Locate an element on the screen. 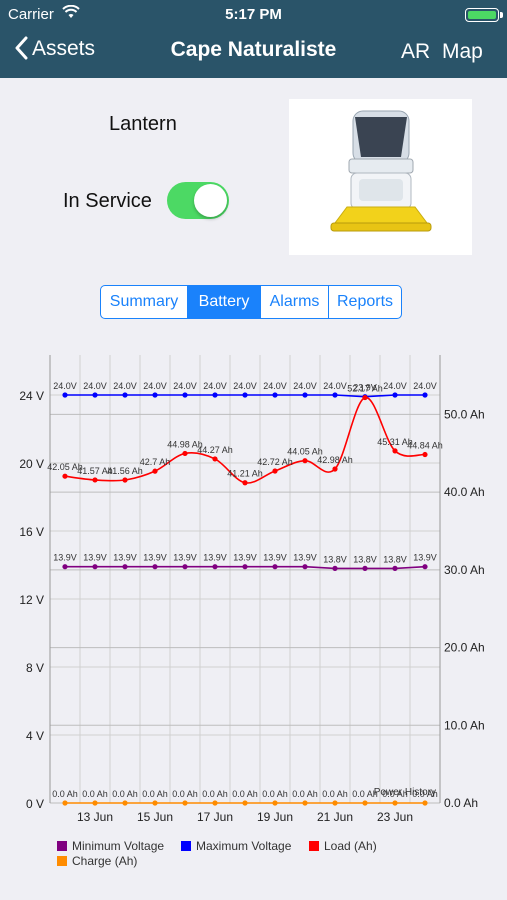 The width and height of the screenshot is (507, 900). y-tick-label: 0 V is located at coordinates (35, 804).